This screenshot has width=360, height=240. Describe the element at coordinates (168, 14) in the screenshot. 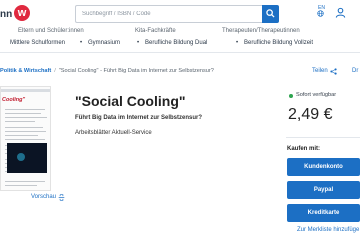

I see `search-input` at that location.